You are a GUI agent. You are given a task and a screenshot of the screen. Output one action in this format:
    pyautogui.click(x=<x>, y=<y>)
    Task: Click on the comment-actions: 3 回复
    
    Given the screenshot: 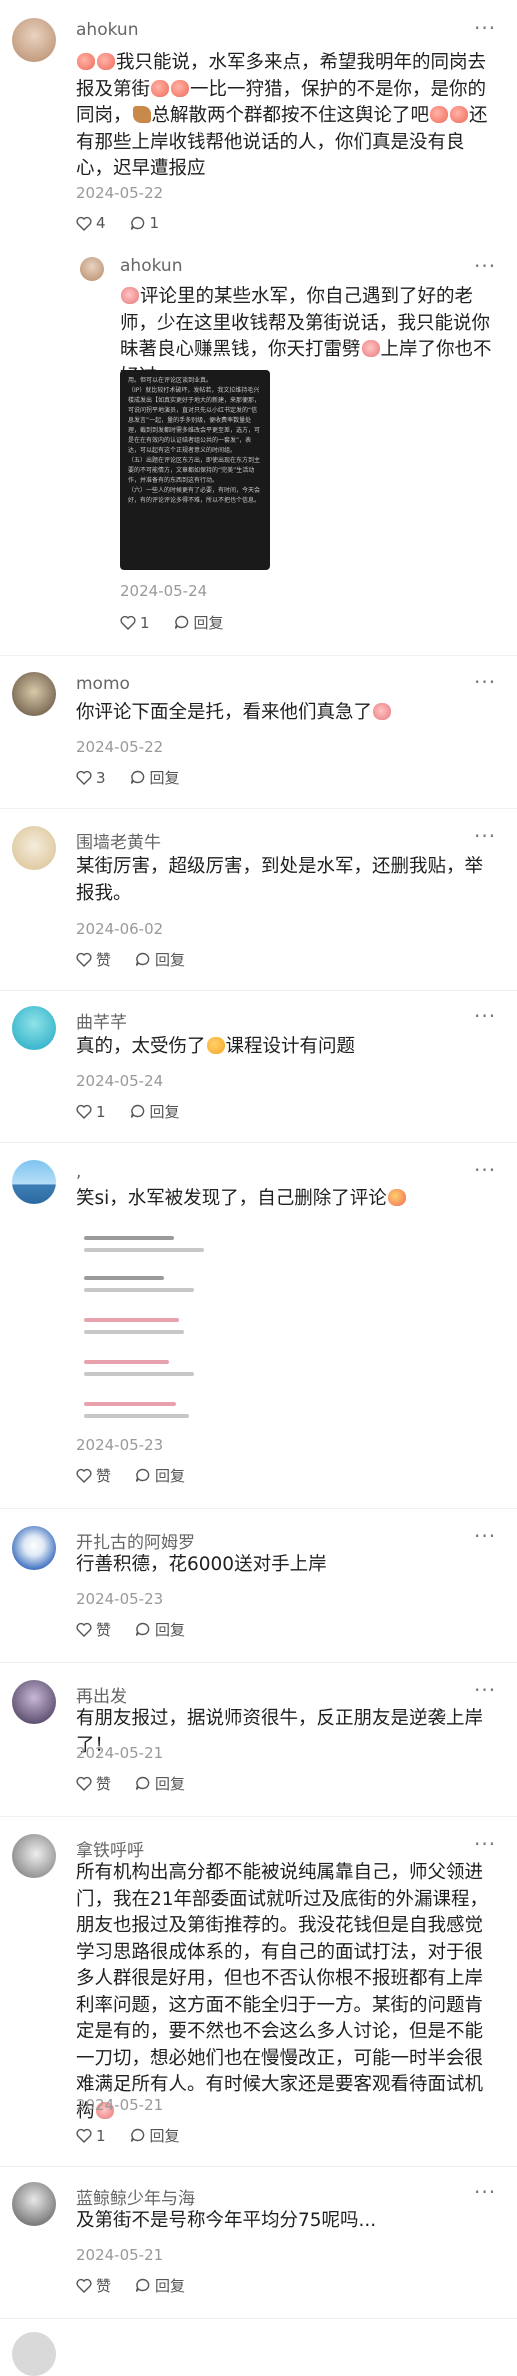 What is the action you would take?
    pyautogui.click(x=140, y=777)
    